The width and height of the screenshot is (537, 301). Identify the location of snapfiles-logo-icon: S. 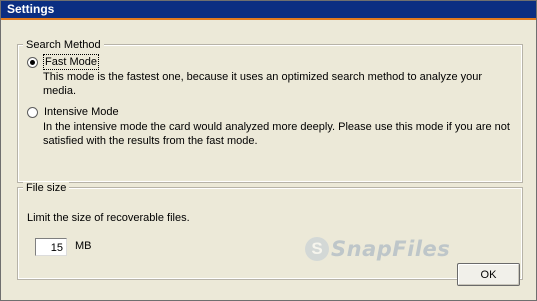
(317, 249).